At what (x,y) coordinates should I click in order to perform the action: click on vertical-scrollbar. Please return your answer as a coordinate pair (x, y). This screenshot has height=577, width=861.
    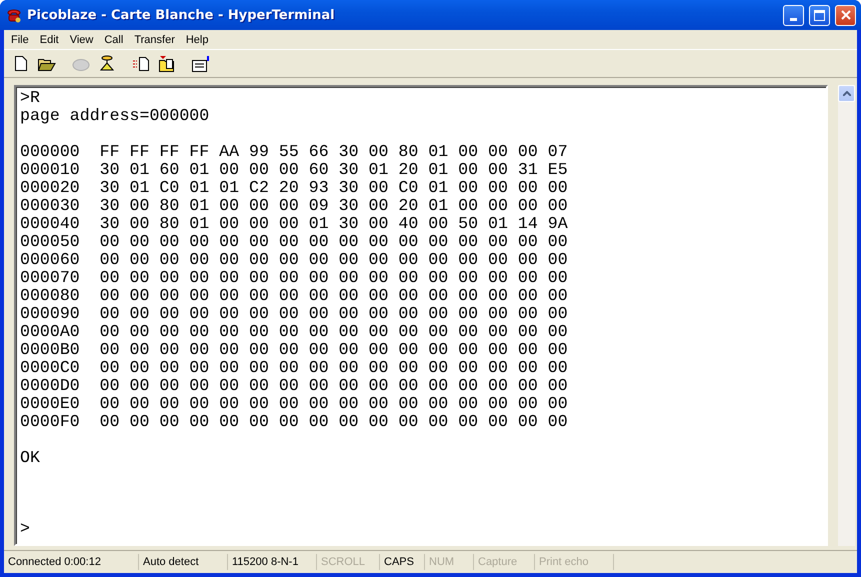
    Looking at the image, I should click on (846, 315).